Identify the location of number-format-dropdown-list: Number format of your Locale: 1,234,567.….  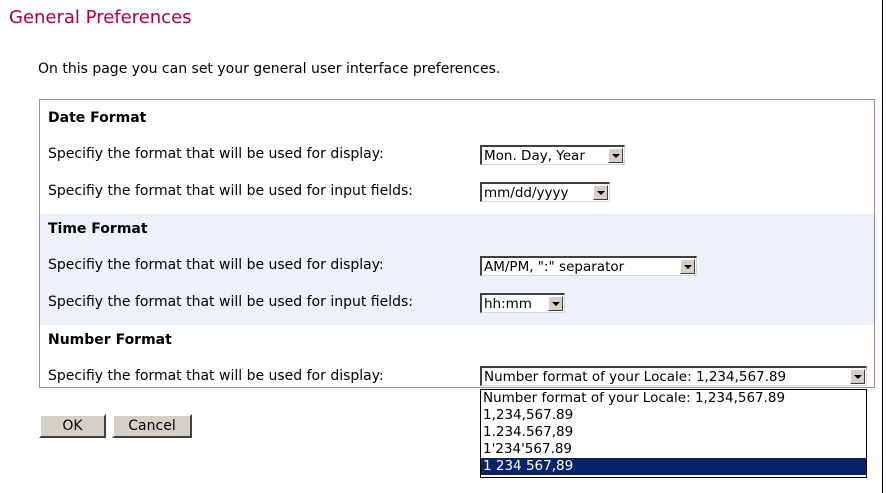
(673, 433).